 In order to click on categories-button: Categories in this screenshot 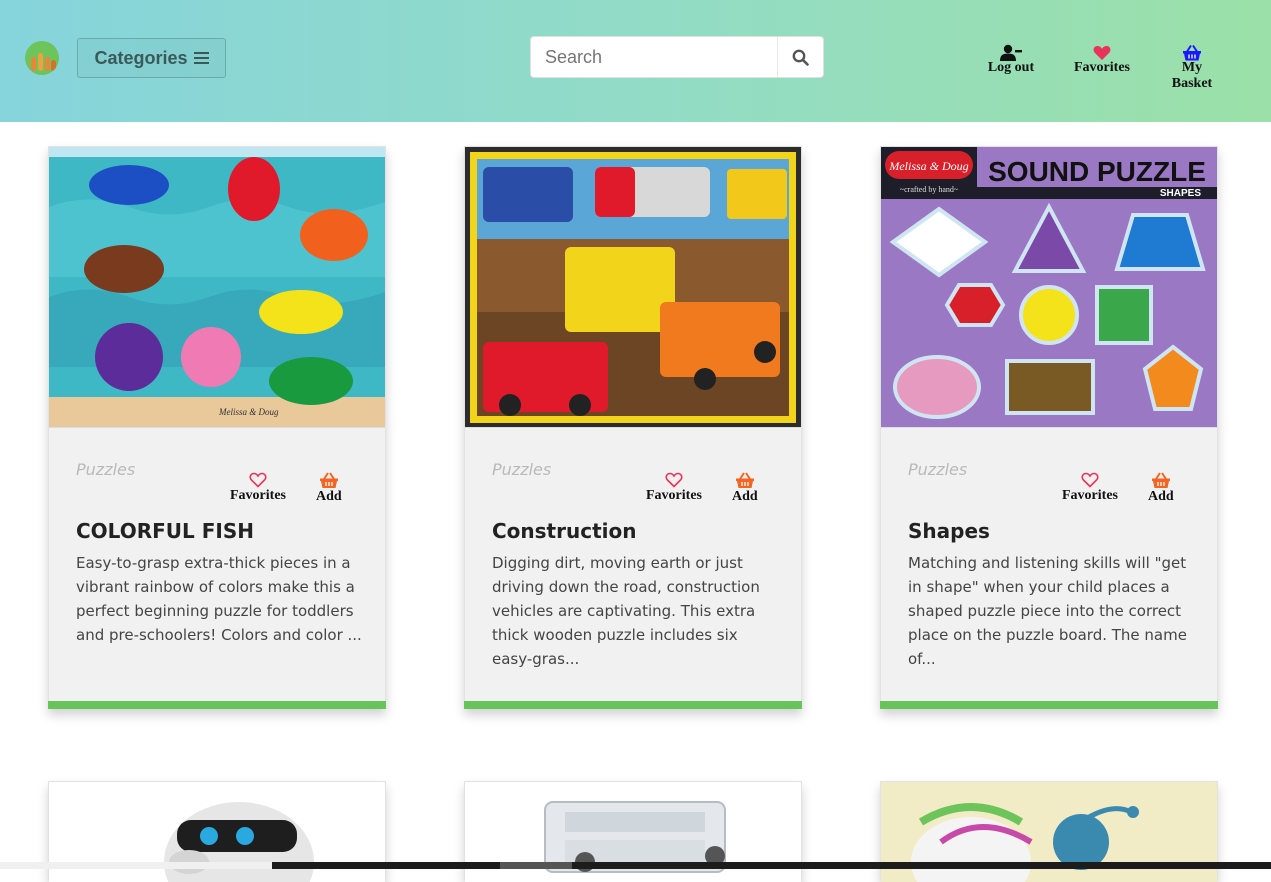, I will do `click(151, 58)`.